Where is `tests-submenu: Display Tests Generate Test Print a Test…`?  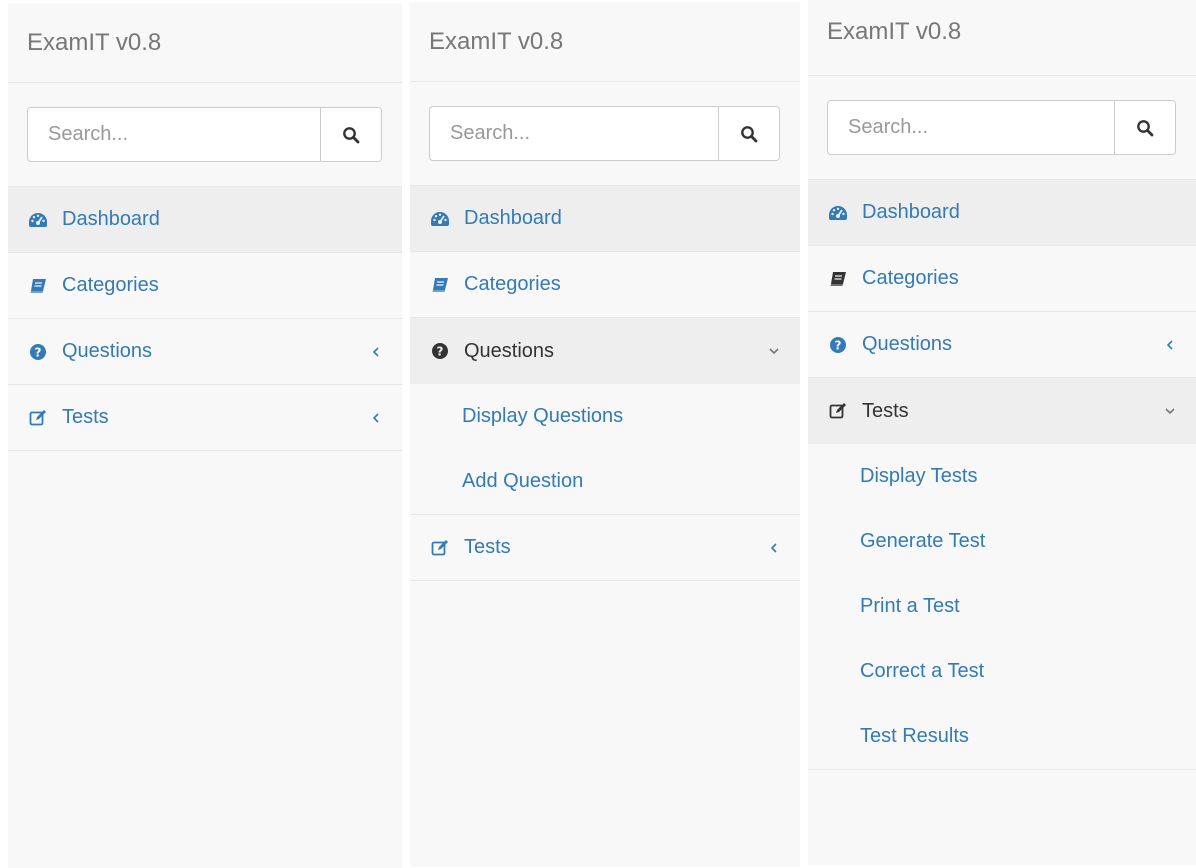 tests-submenu: Display Tests Generate Test Print a Test… is located at coordinates (1002, 607).